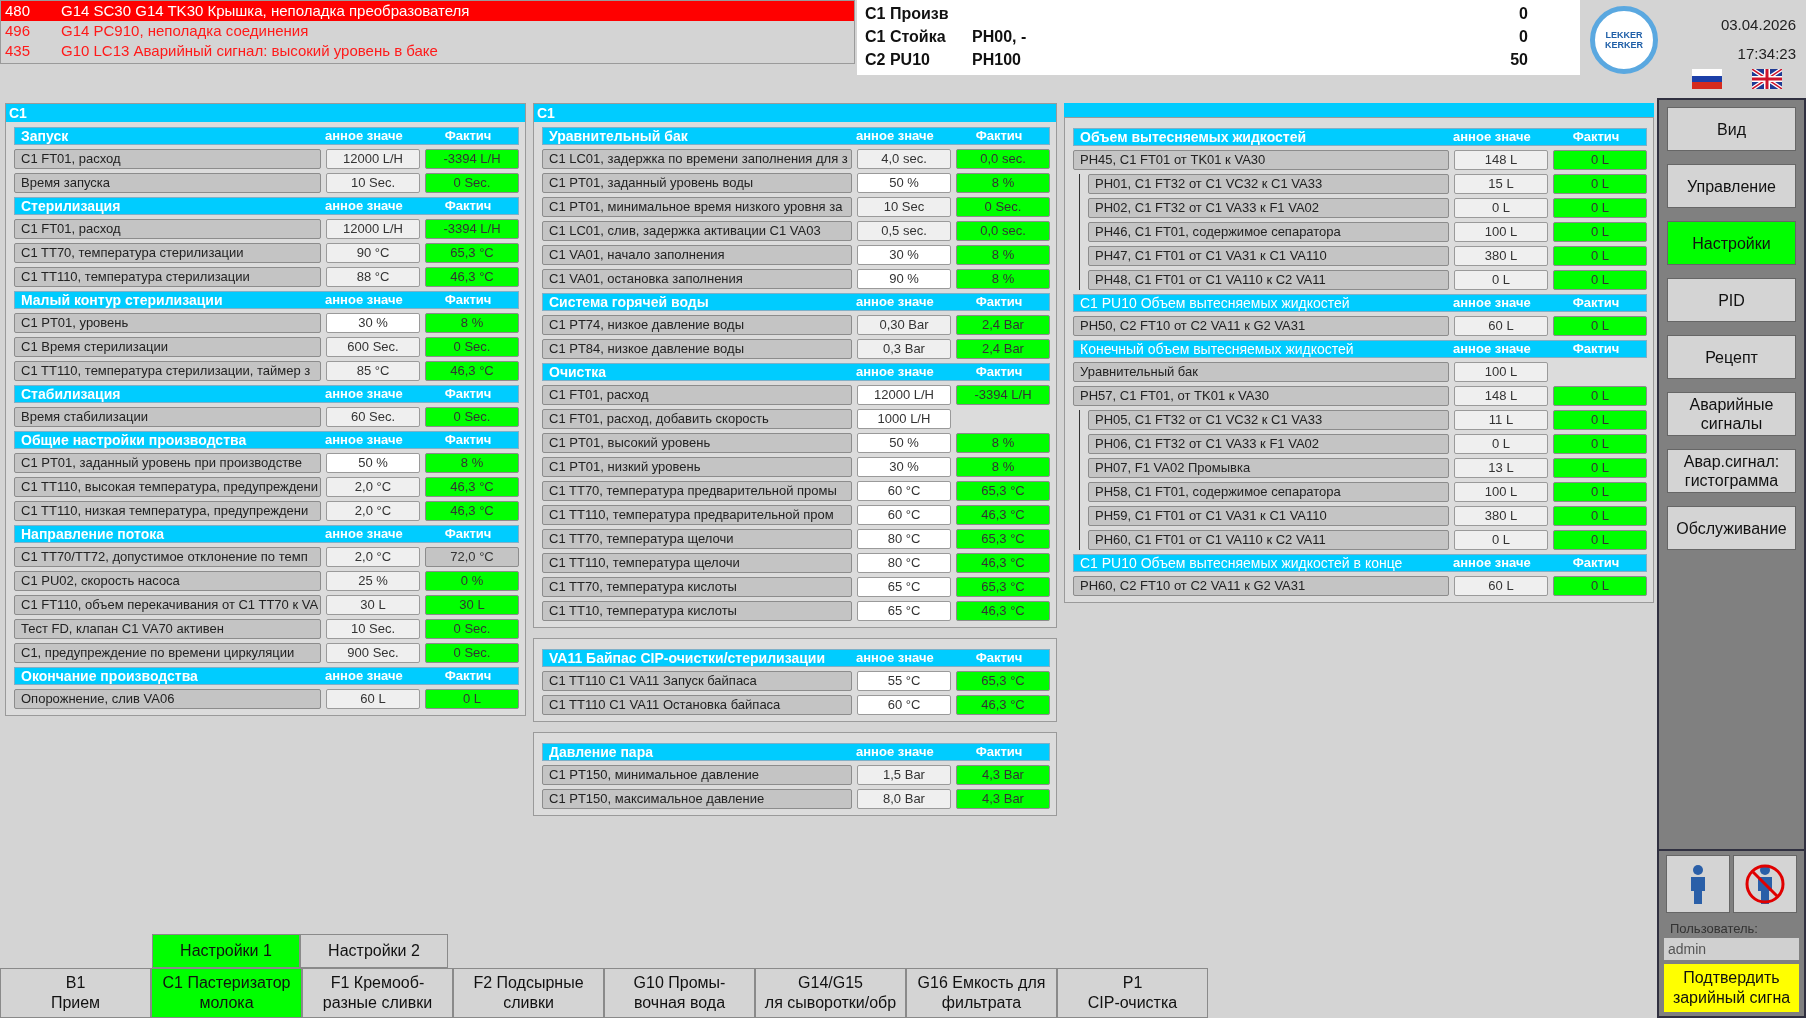 This screenshot has width=1806, height=1018. Describe the element at coordinates (528, 993) in the screenshot. I see `area-tab: F2 Подсырные сливки` at that location.